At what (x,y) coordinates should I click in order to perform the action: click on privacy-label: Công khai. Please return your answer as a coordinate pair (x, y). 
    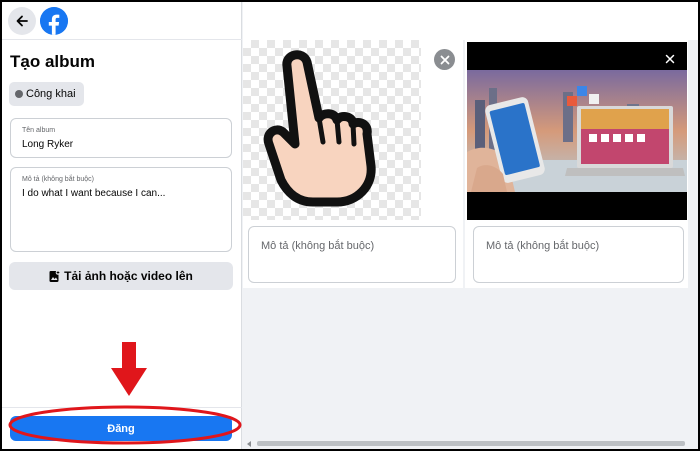
    Looking at the image, I should click on (51, 94).